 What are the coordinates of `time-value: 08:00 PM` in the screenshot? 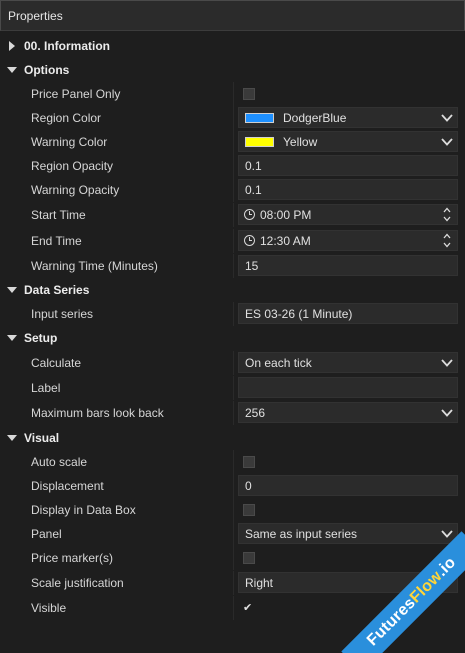 It's located at (286, 214).